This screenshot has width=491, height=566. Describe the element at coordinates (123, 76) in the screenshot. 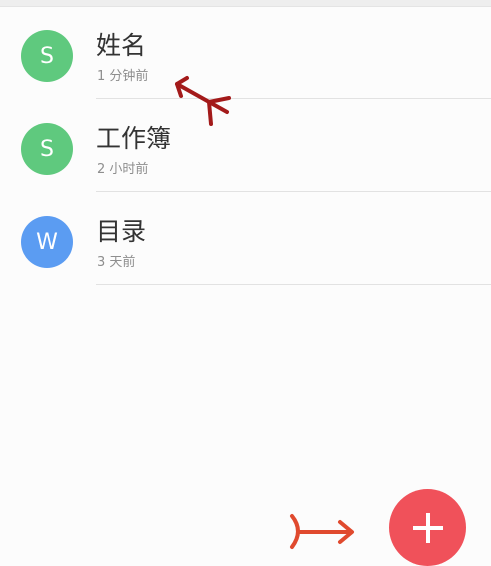

I see `file-modified-time: 1 分钟前` at that location.